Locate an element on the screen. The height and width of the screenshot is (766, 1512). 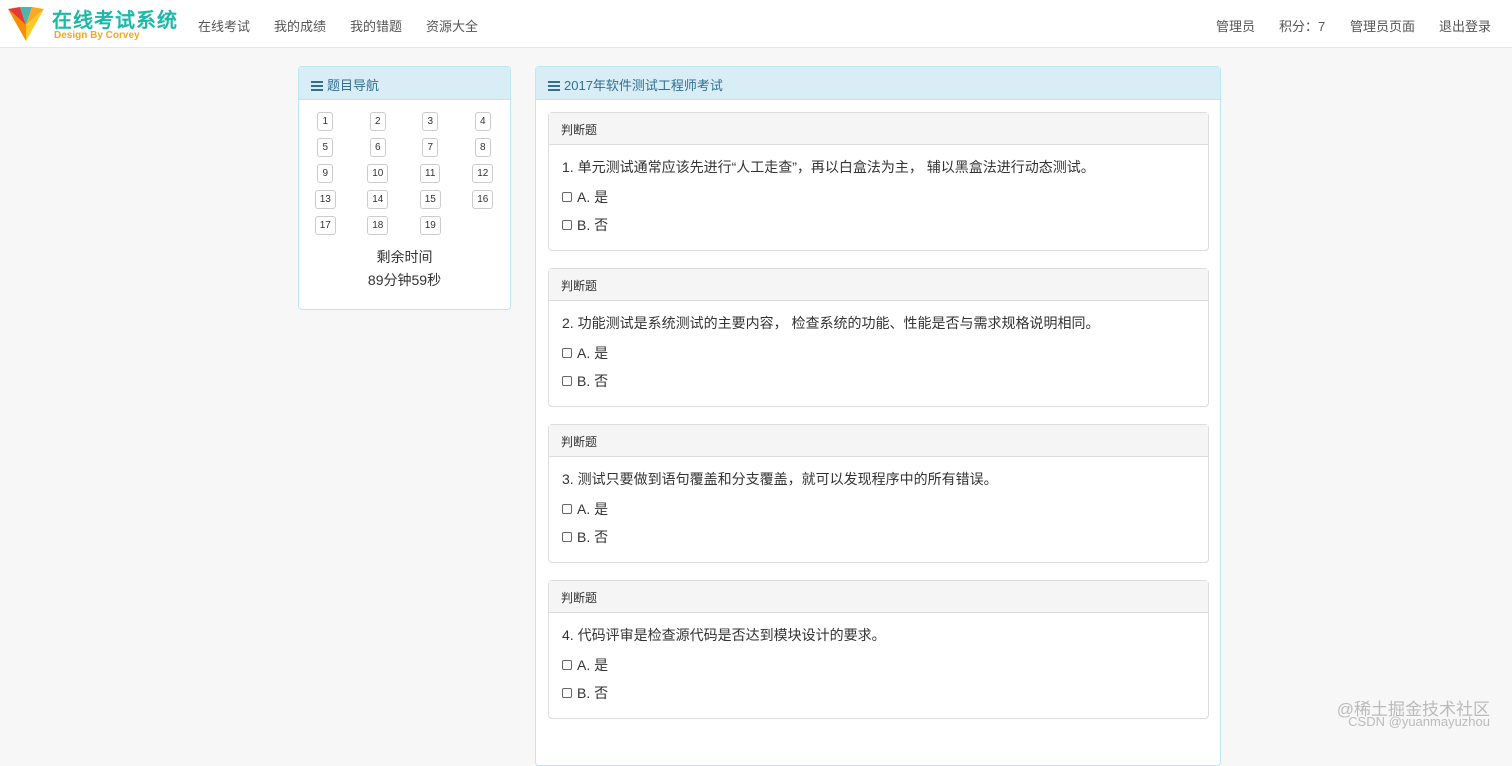
question-number-grid: 1 2 3 4 5 6 7 8 9 10 11 12 13 14 15 16 17 18 19 is located at coordinates (404, 167).